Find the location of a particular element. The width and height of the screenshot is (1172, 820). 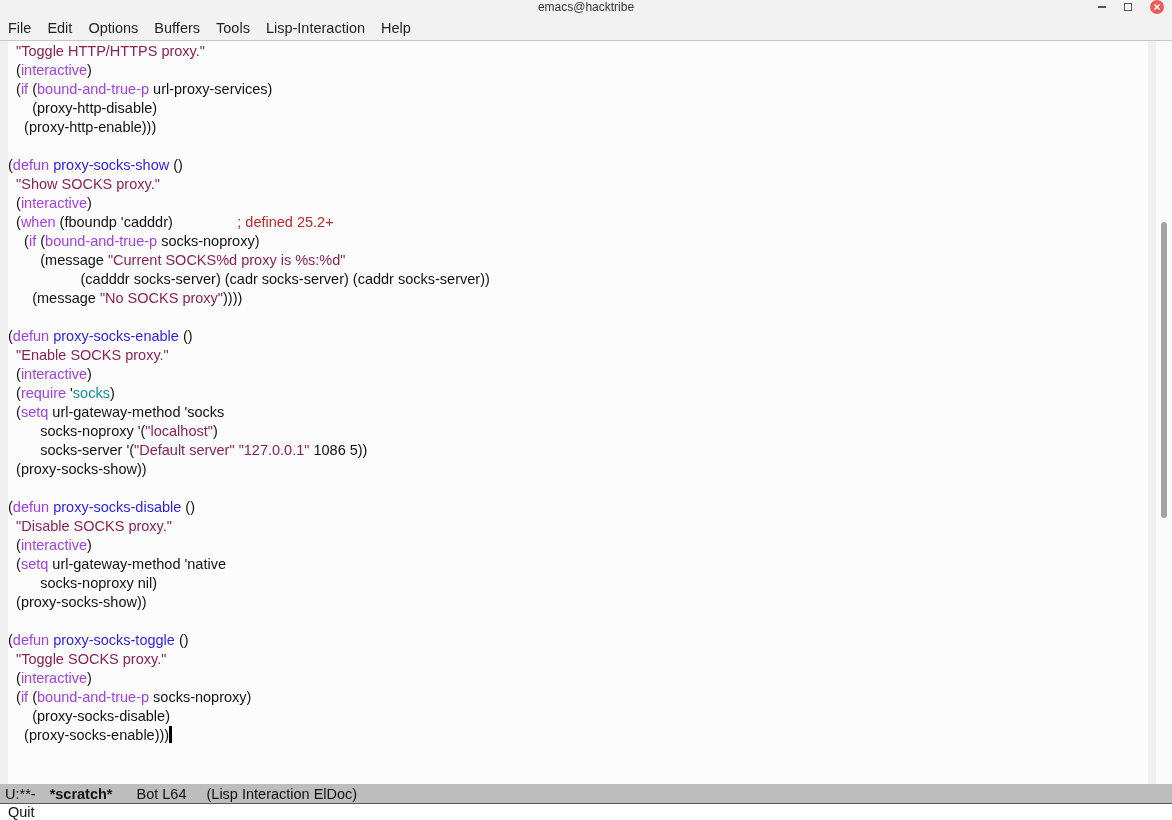

menu-item: Tools is located at coordinates (237, 27).